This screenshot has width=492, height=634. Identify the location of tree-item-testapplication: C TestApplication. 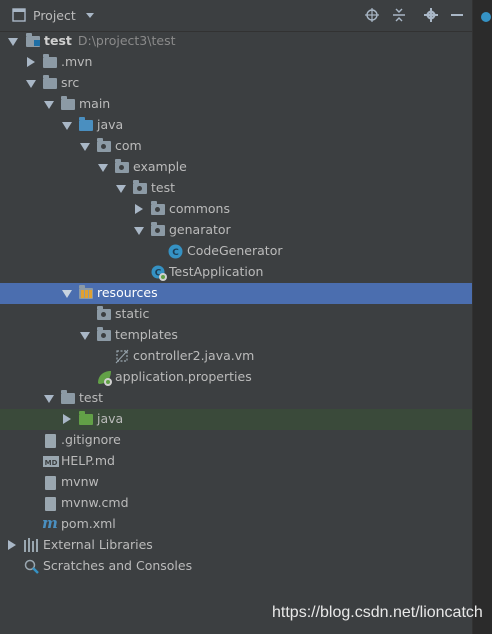
(236, 272).